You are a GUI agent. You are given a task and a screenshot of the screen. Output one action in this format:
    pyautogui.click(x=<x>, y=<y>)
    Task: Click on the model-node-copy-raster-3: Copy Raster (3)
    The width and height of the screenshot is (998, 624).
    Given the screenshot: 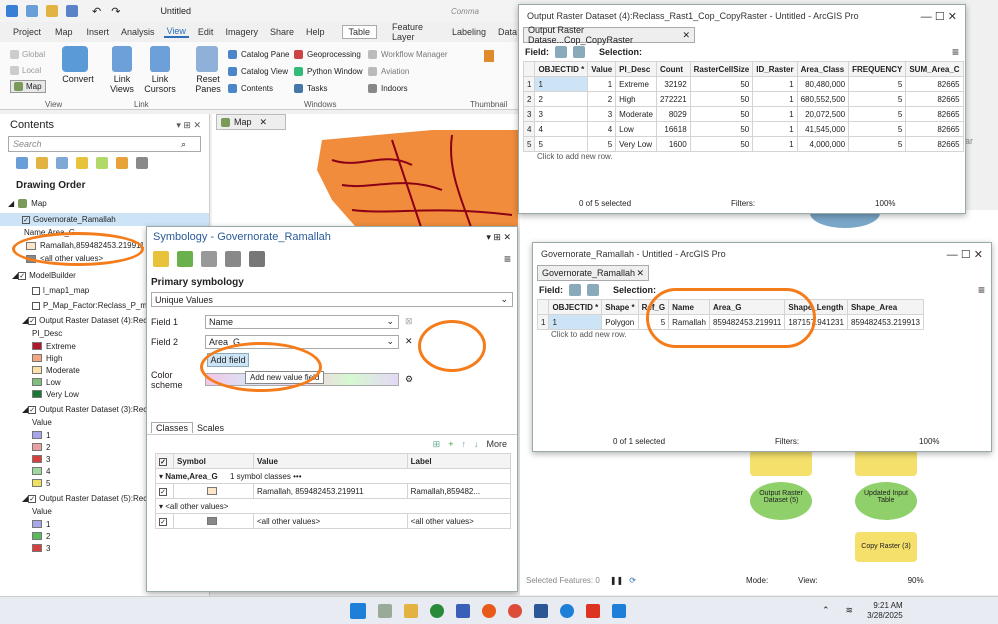 What is the action you would take?
    pyautogui.click(x=886, y=547)
    